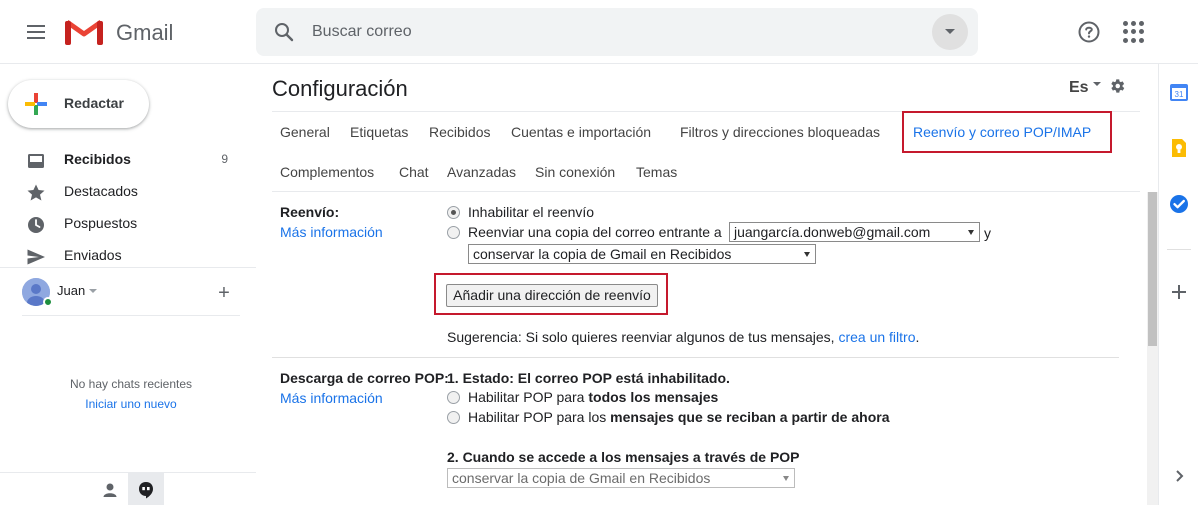 The width and height of the screenshot is (1198, 505). What do you see at coordinates (1134, 32) in the screenshot?
I see `google-apps-icon` at bounding box center [1134, 32].